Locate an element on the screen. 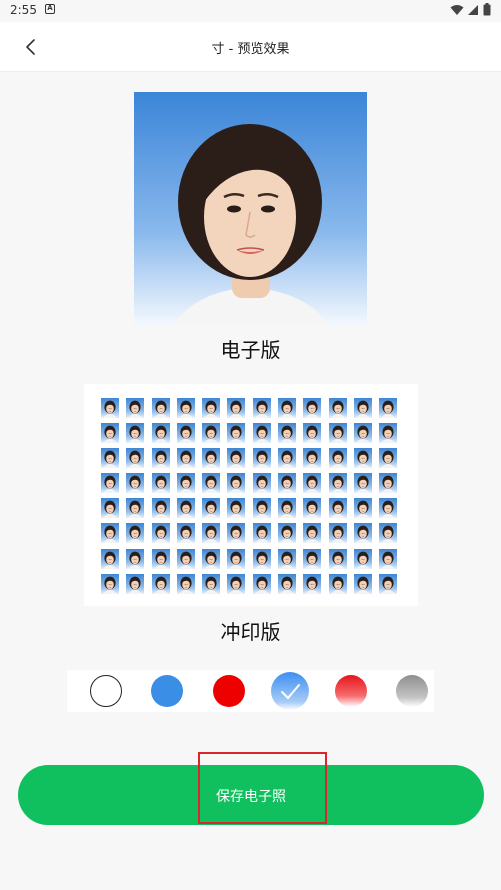 This screenshot has width=501, height=890. electronic-version-label: 电子版 is located at coordinates (250, 350).